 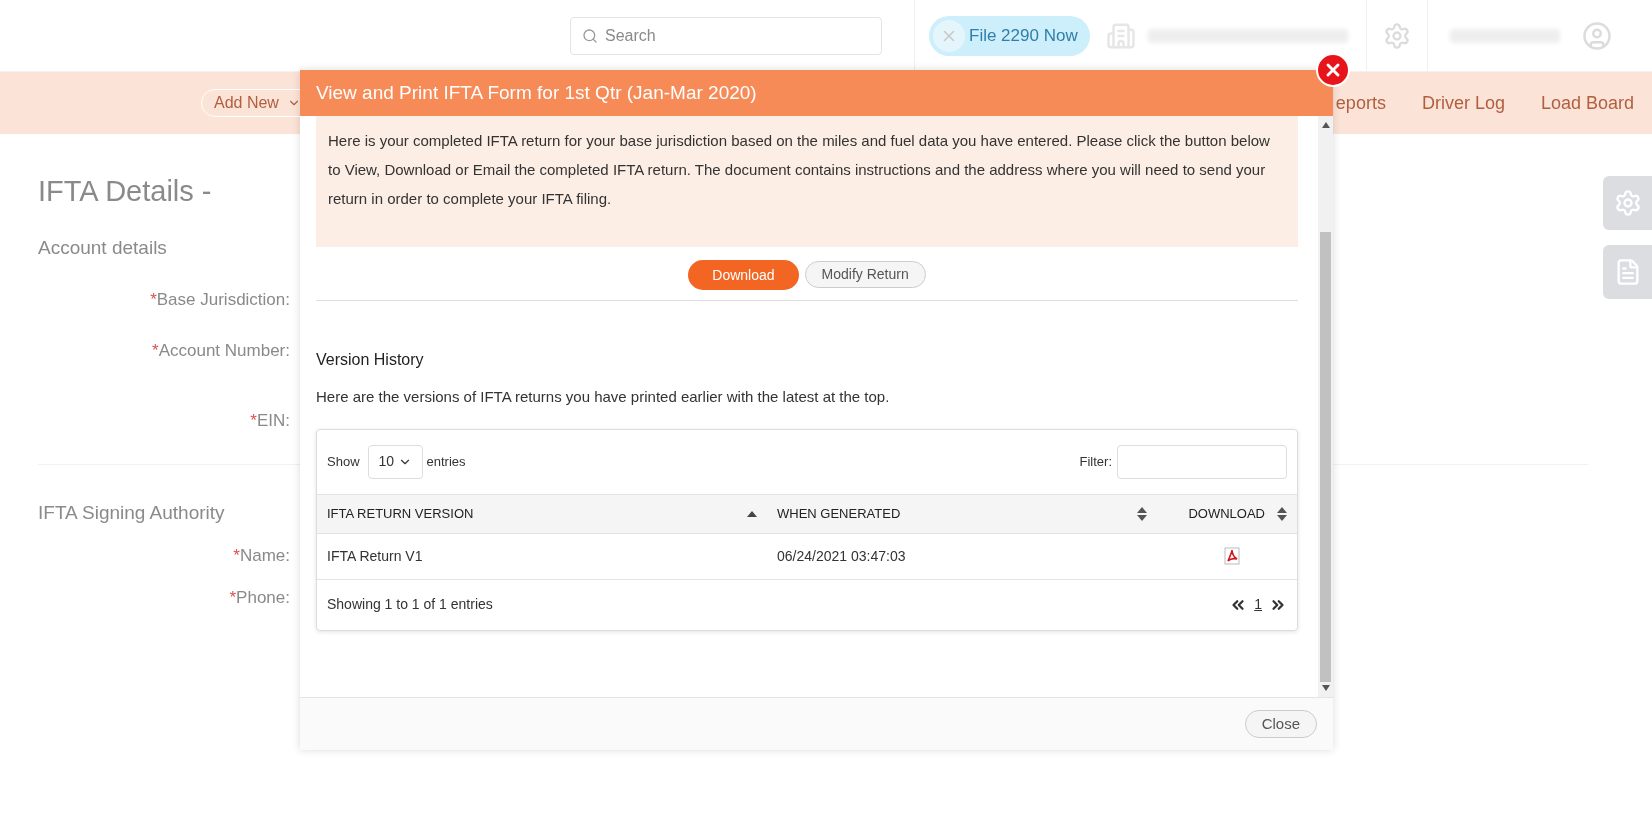 What do you see at coordinates (343, 461) in the screenshot?
I see `show-label: Show` at bounding box center [343, 461].